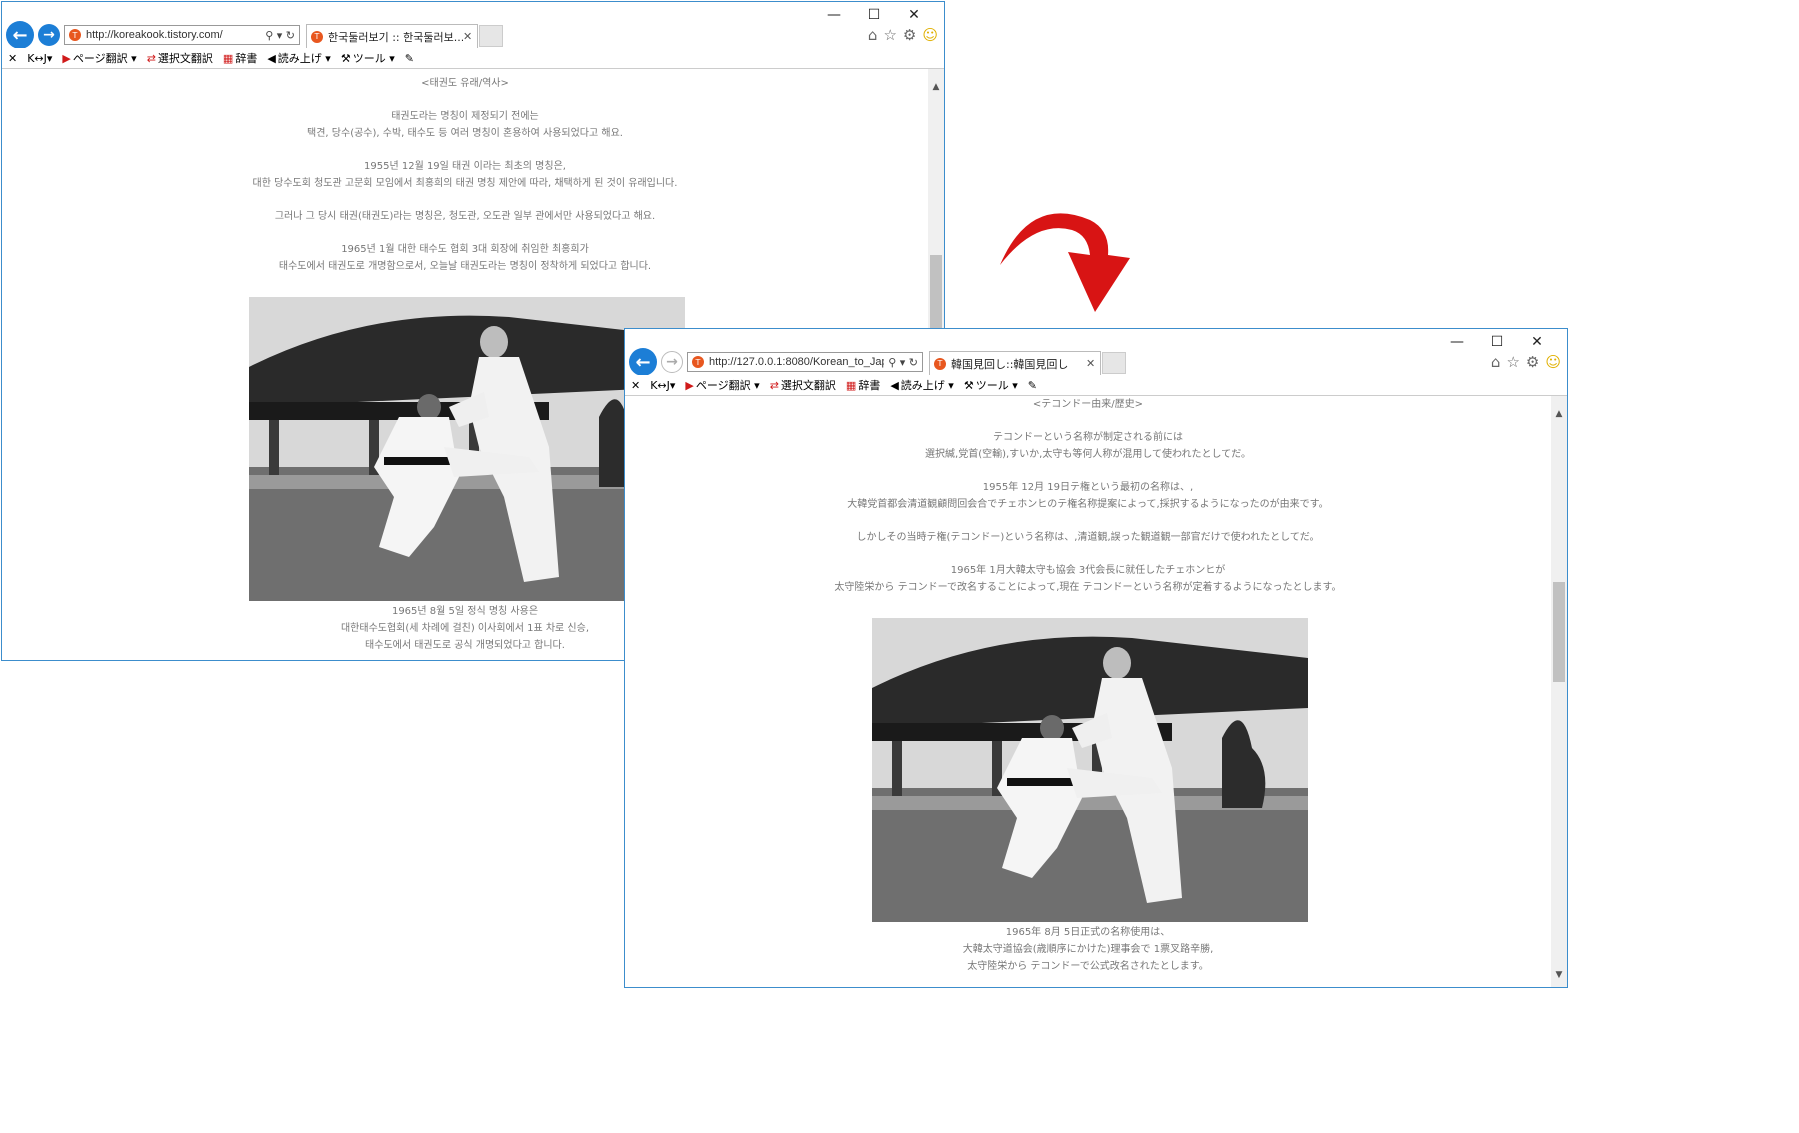  Describe the element at coordinates (173, 35) in the screenshot. I see `url-text: http://koreakook.tistory.com/` at that location.